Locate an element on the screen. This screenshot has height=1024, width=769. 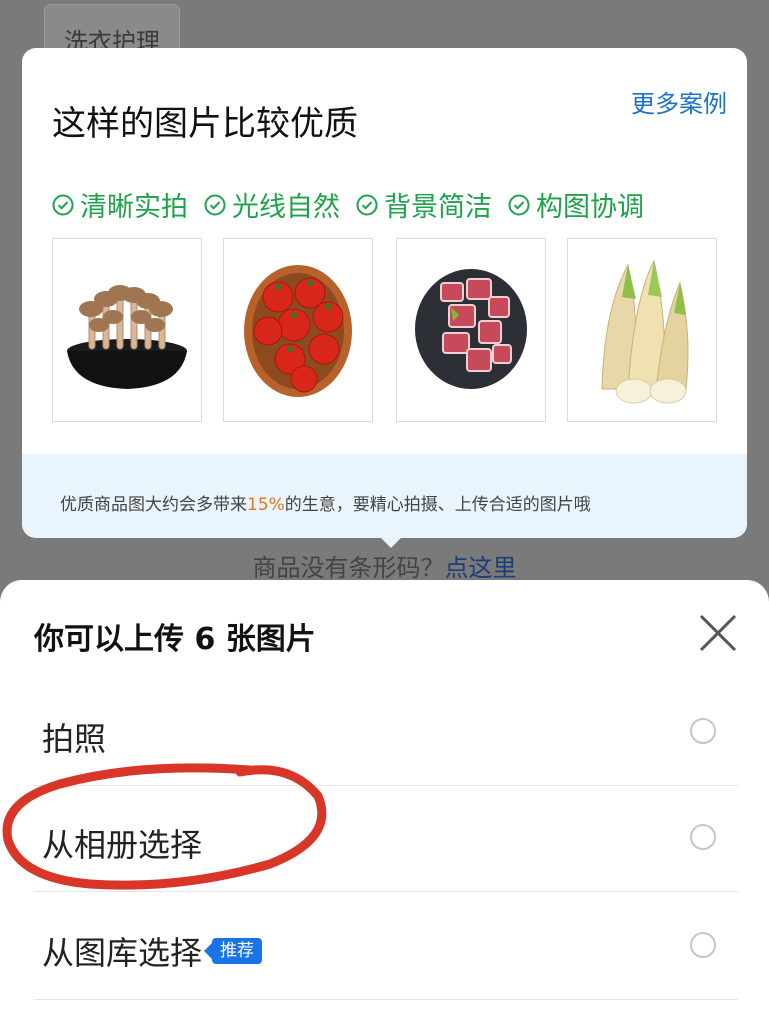
hint-prefix: 优质商品图大约会多带来 is located at coordinates (153, 505).